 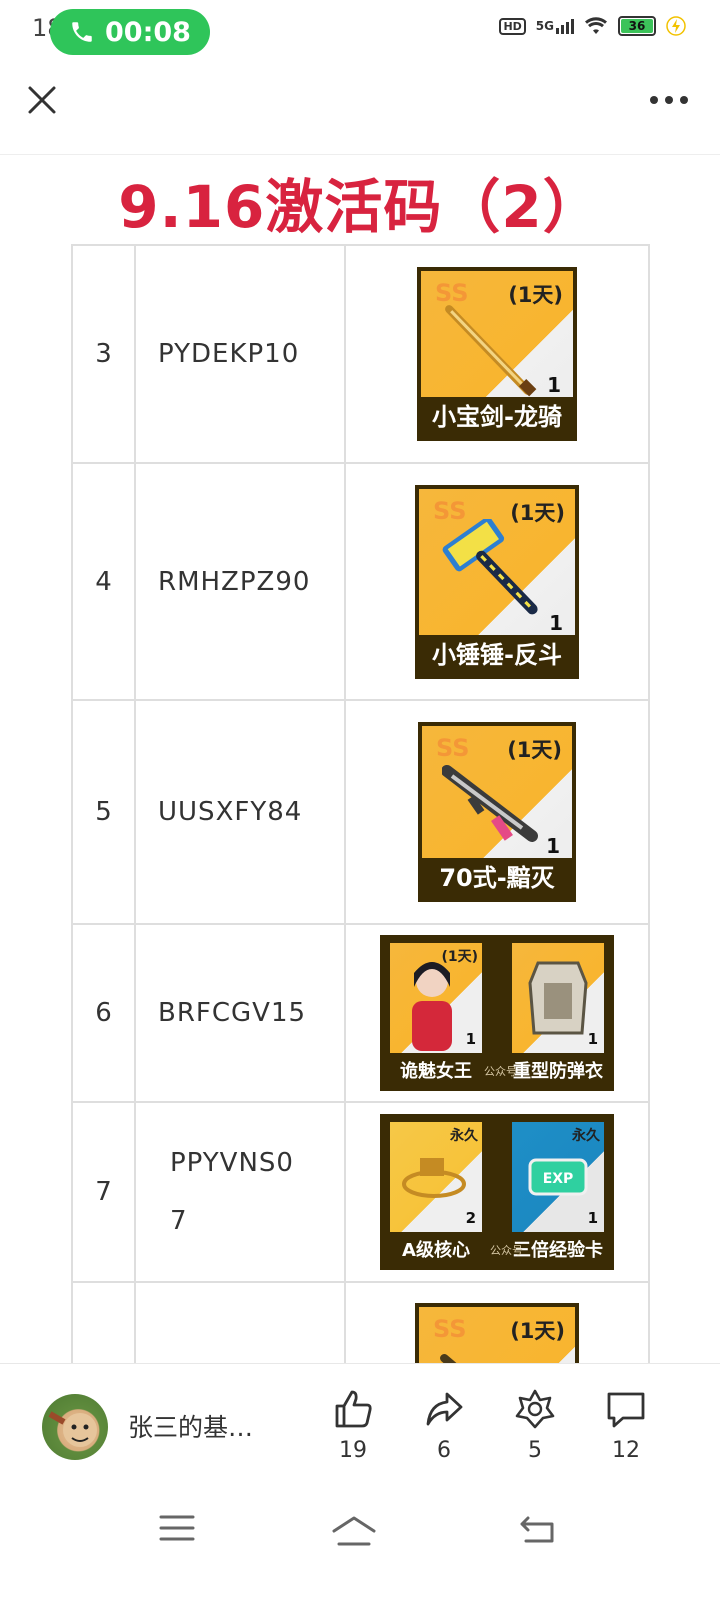 What do you see at coordinates (558, 998) in the screenshot?
I see `reward-card: 1` at bounding box center [558, 998].